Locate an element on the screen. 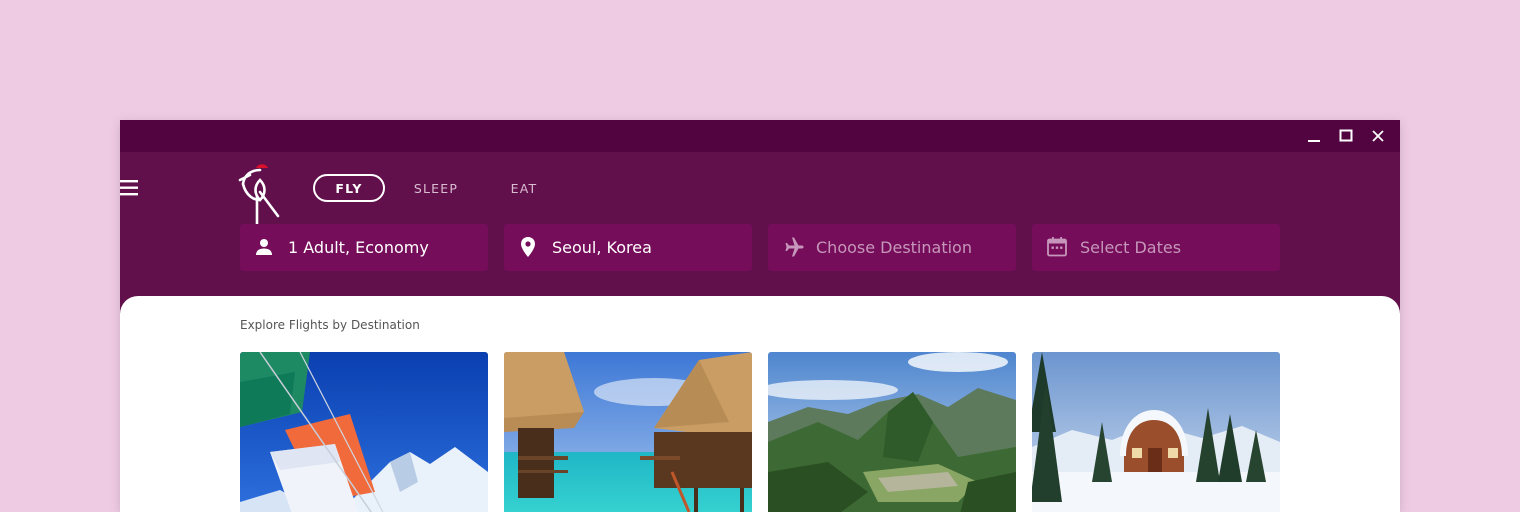 The image size is (1520, 512). snowy-cabin-photo is located at coordinates (1156, 432).